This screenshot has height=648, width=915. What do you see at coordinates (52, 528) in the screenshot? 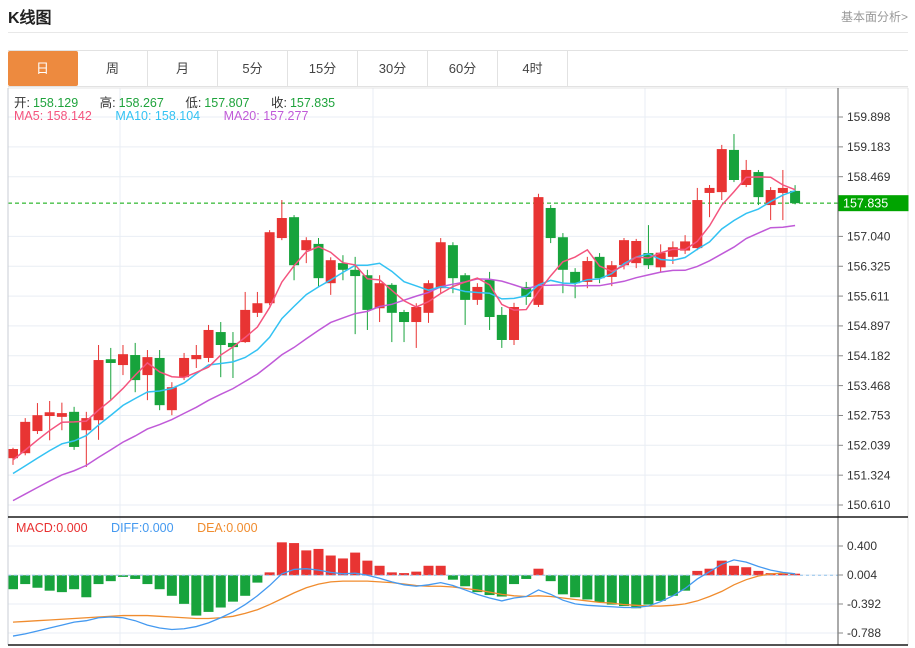
I see `macd-value: MACD:0.000` at bounding box center [52, 528].